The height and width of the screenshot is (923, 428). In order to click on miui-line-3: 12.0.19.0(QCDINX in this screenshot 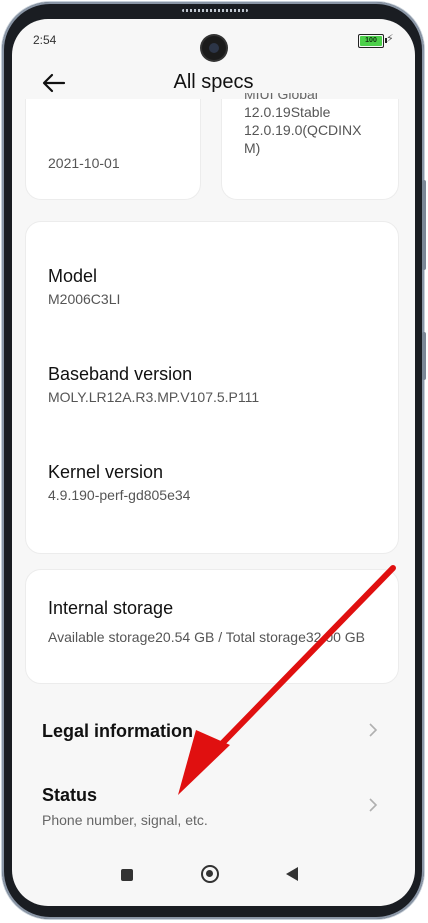, I will do `click(303, 130)`.